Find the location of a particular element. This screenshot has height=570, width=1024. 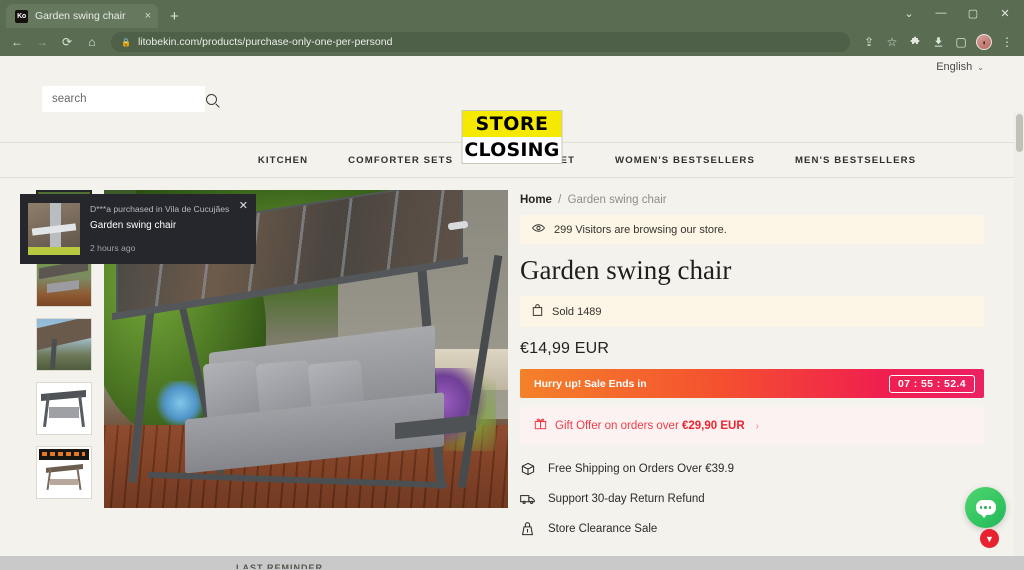

search-box is located at coordinates (129, 99).